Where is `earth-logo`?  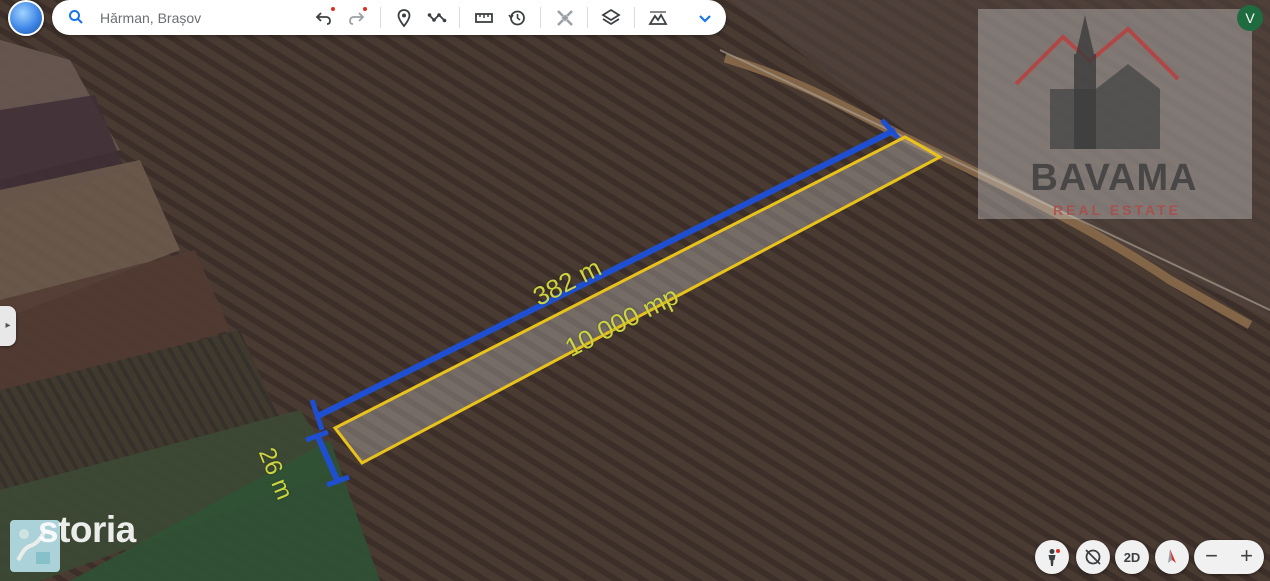 earth-logo is located at coordinates (26, 18).